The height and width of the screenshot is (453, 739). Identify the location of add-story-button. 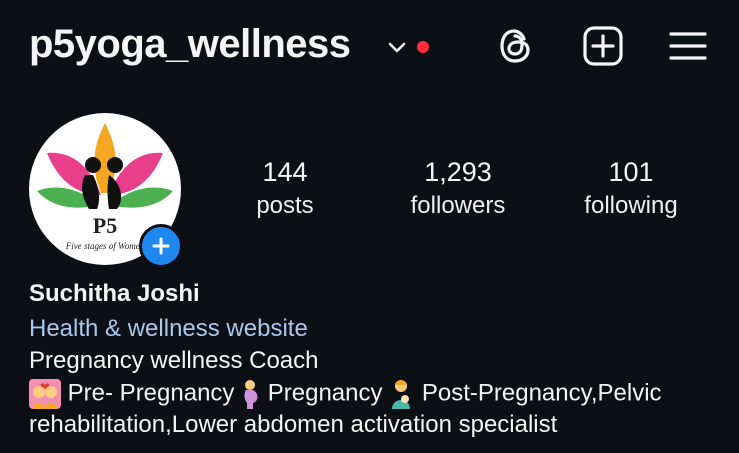
(161, 246).